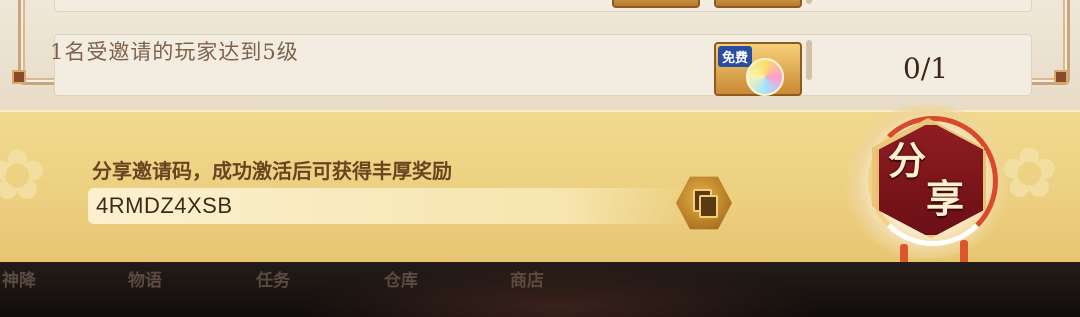 The width and height of the screenshot is (1080, 317). Describe the element at coordinates (401, 278) in the screenshot. I see `nav-item-warehouse: 仓库` at that location.